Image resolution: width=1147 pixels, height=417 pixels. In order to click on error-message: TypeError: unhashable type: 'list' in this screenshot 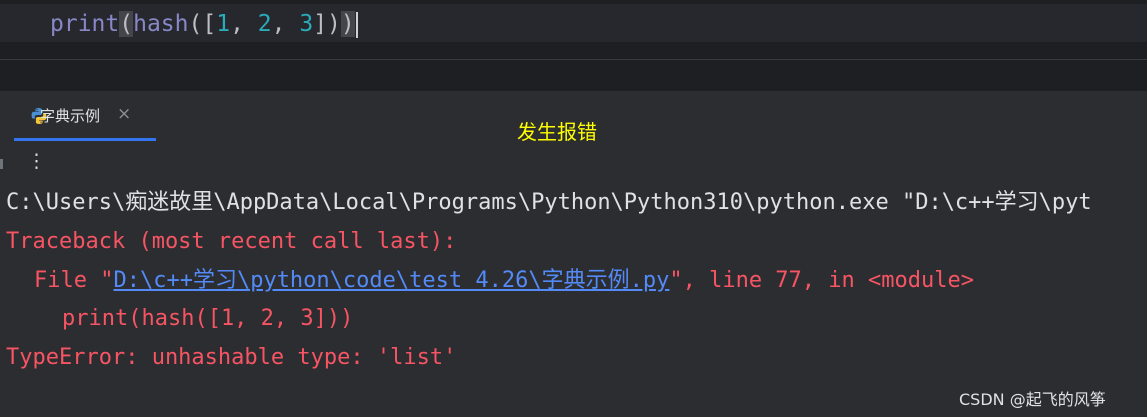, I will do `click(231, 357)`.